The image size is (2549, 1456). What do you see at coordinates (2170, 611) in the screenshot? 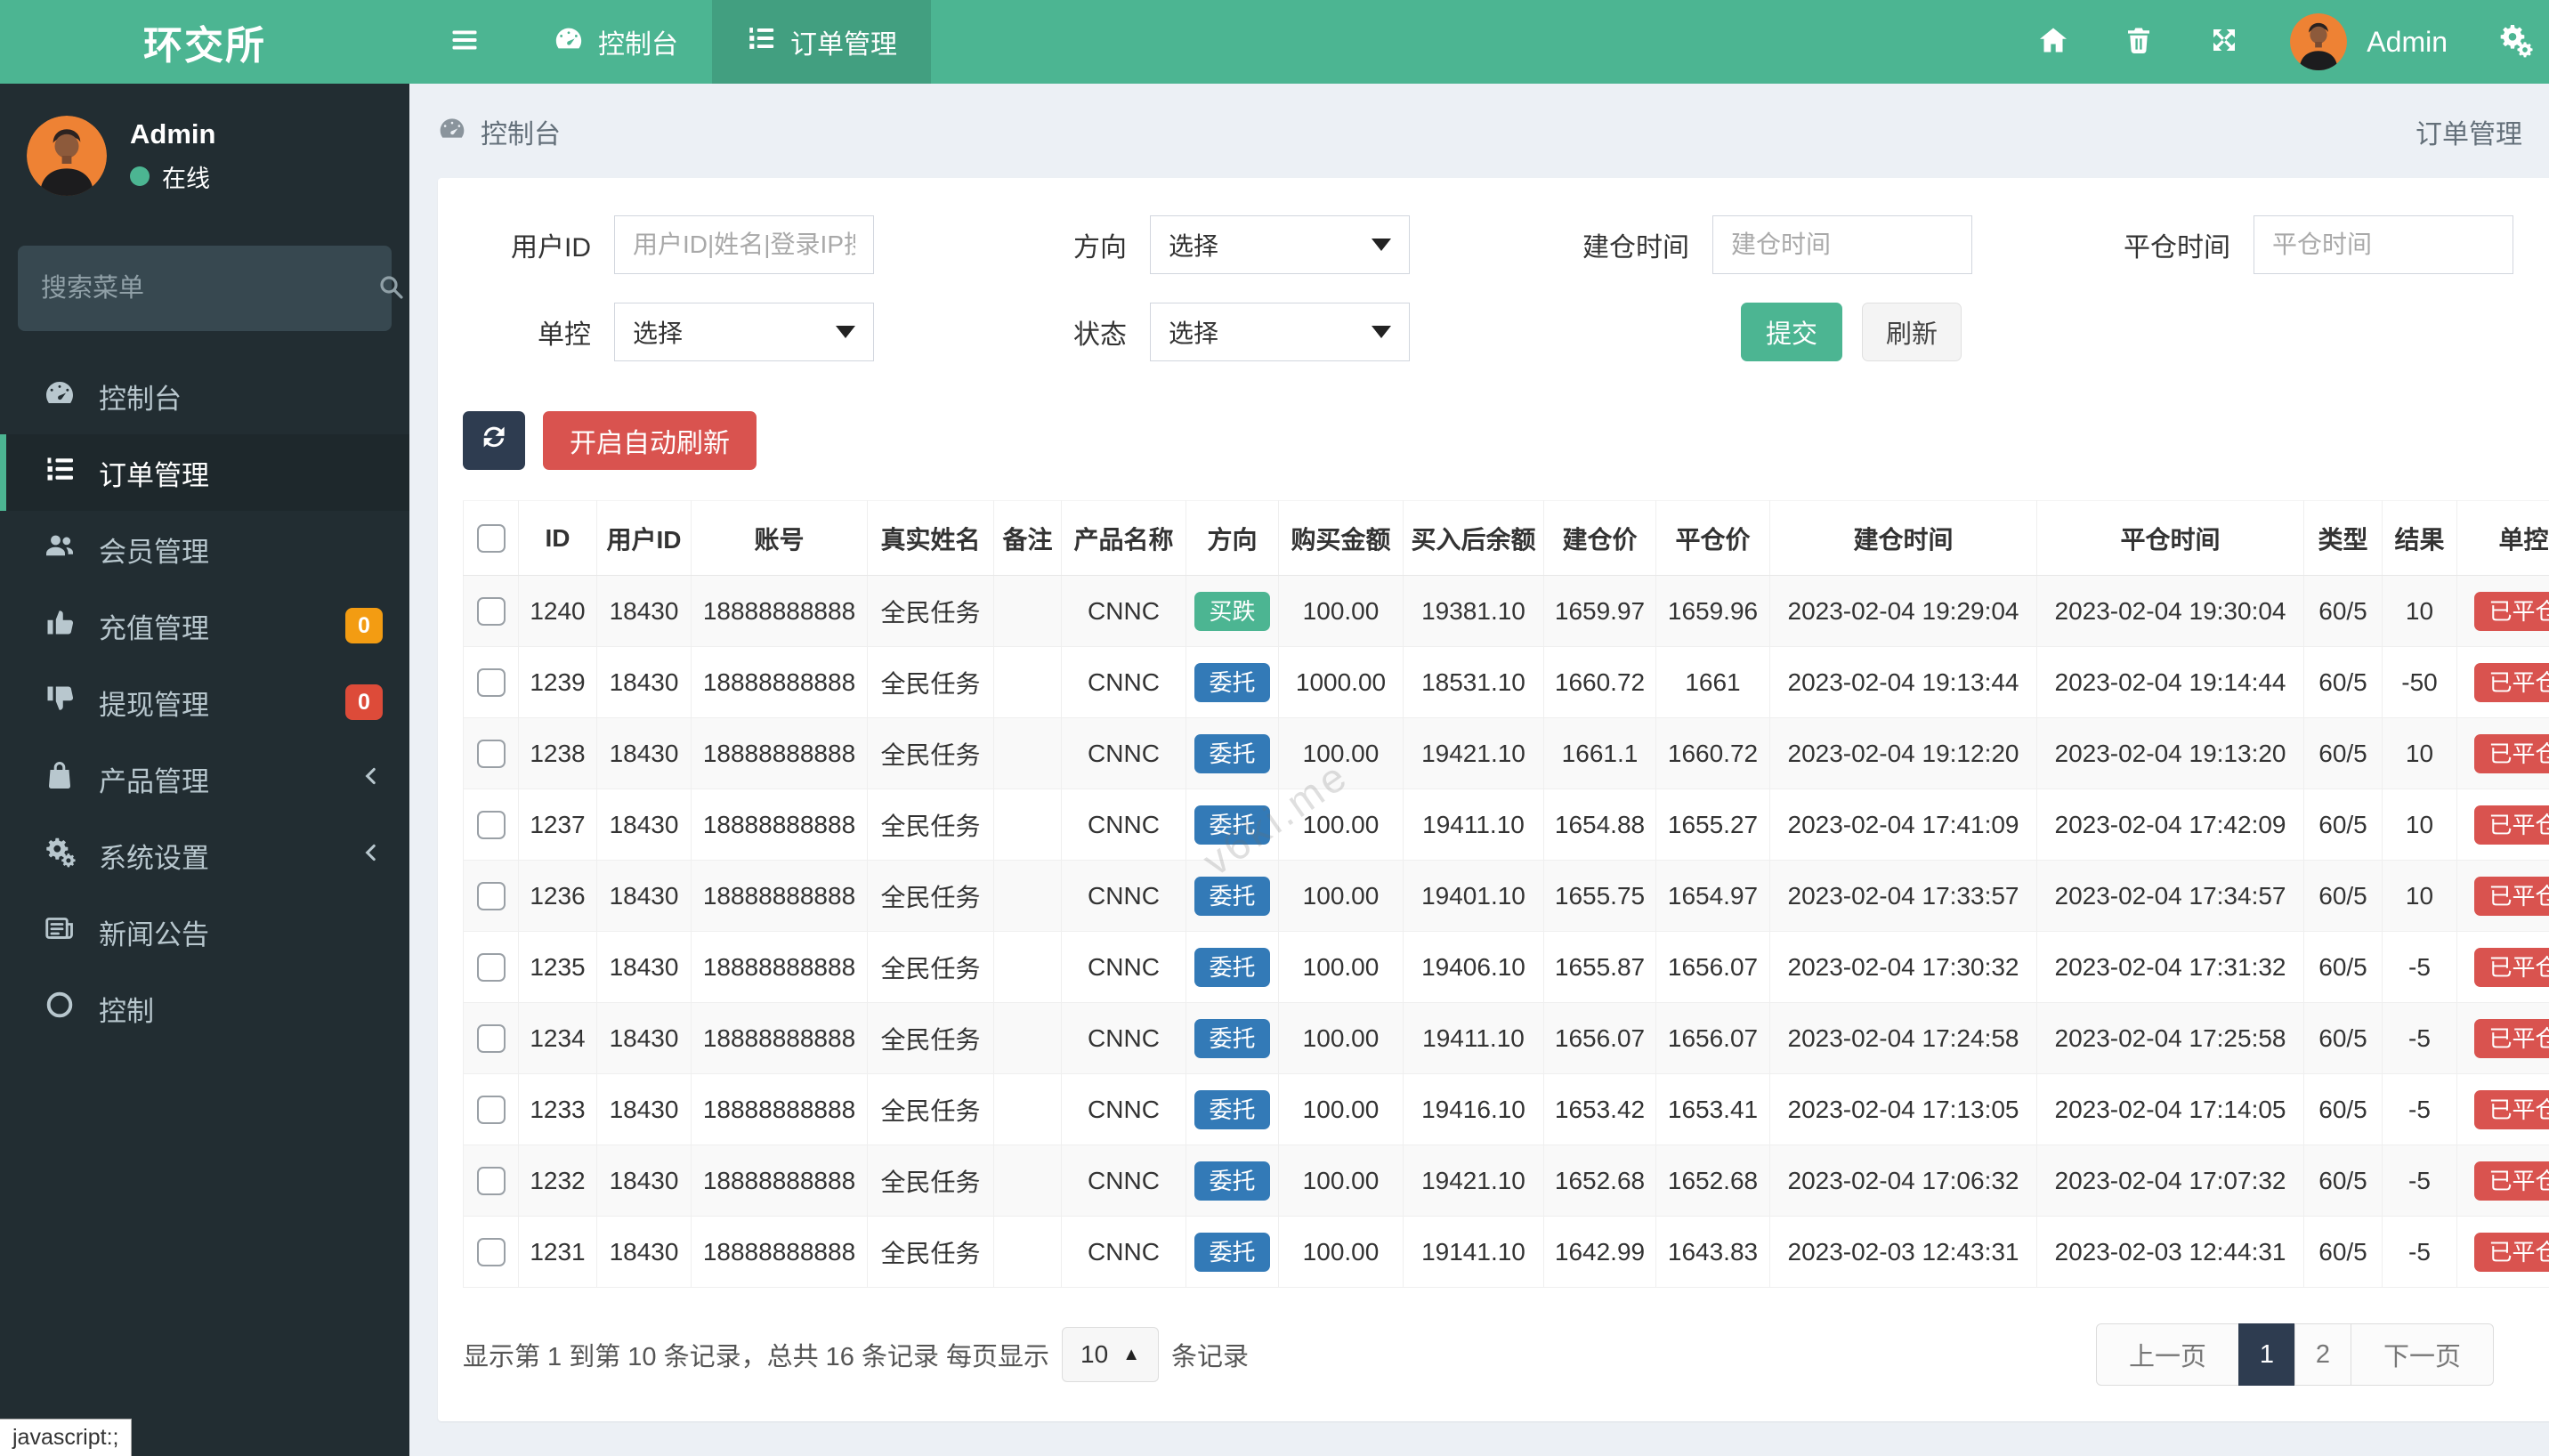
I see `cell-close-time: 2023-02-04 19:30:04` at bounding box center [2170, 611].